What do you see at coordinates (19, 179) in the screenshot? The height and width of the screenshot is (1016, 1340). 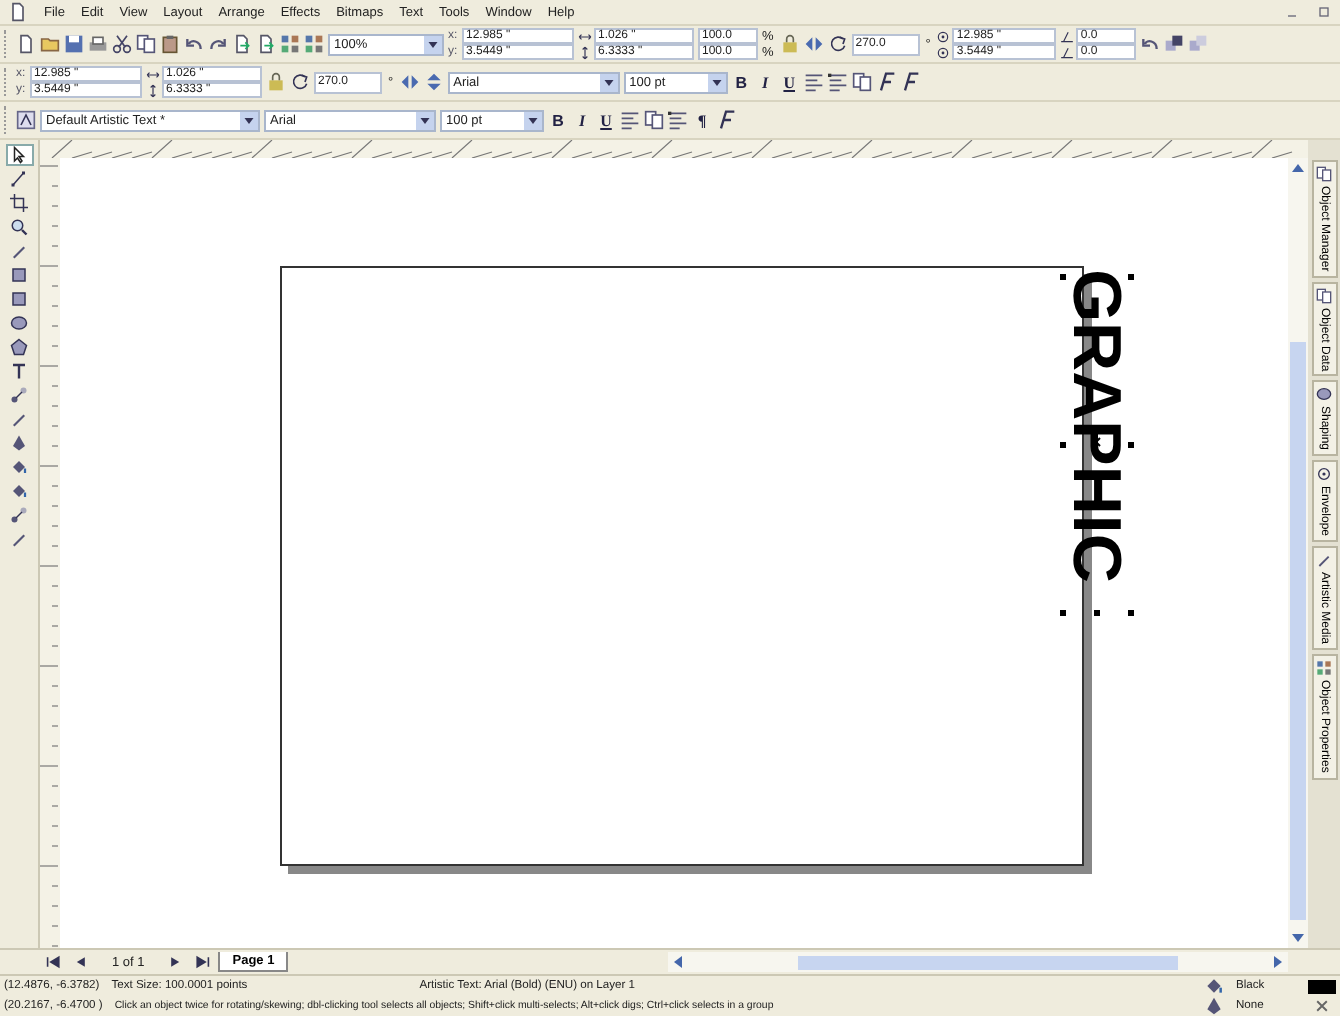 I see `shape-tool-icon` at bounding box center [19, 179].